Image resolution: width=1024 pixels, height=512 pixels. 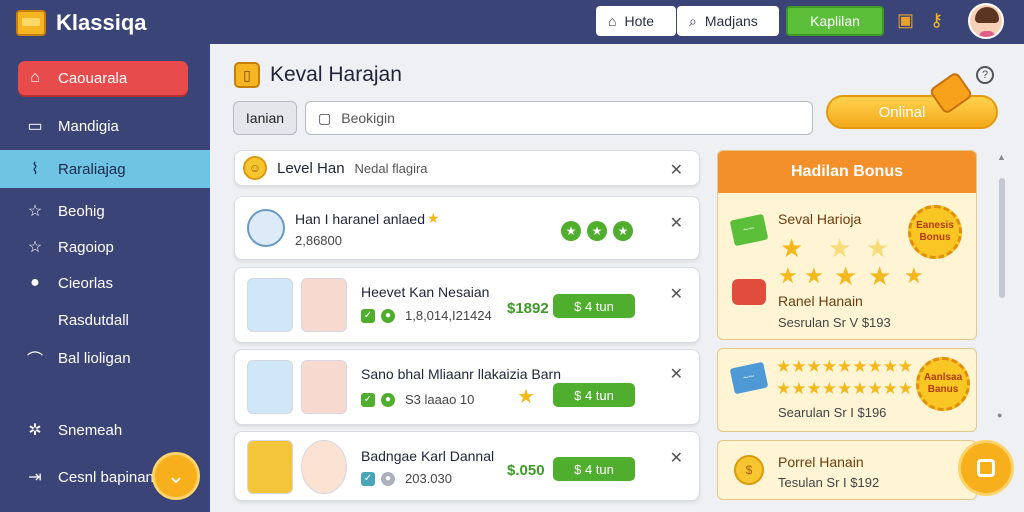 I want to click on avatar, so click(x=986, y=21).